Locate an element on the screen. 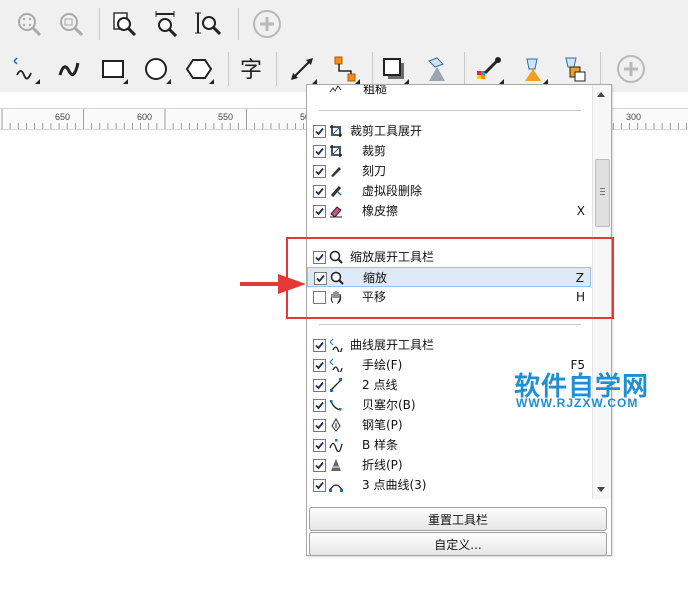  eraser-icon is located at coordinates (336, 211).